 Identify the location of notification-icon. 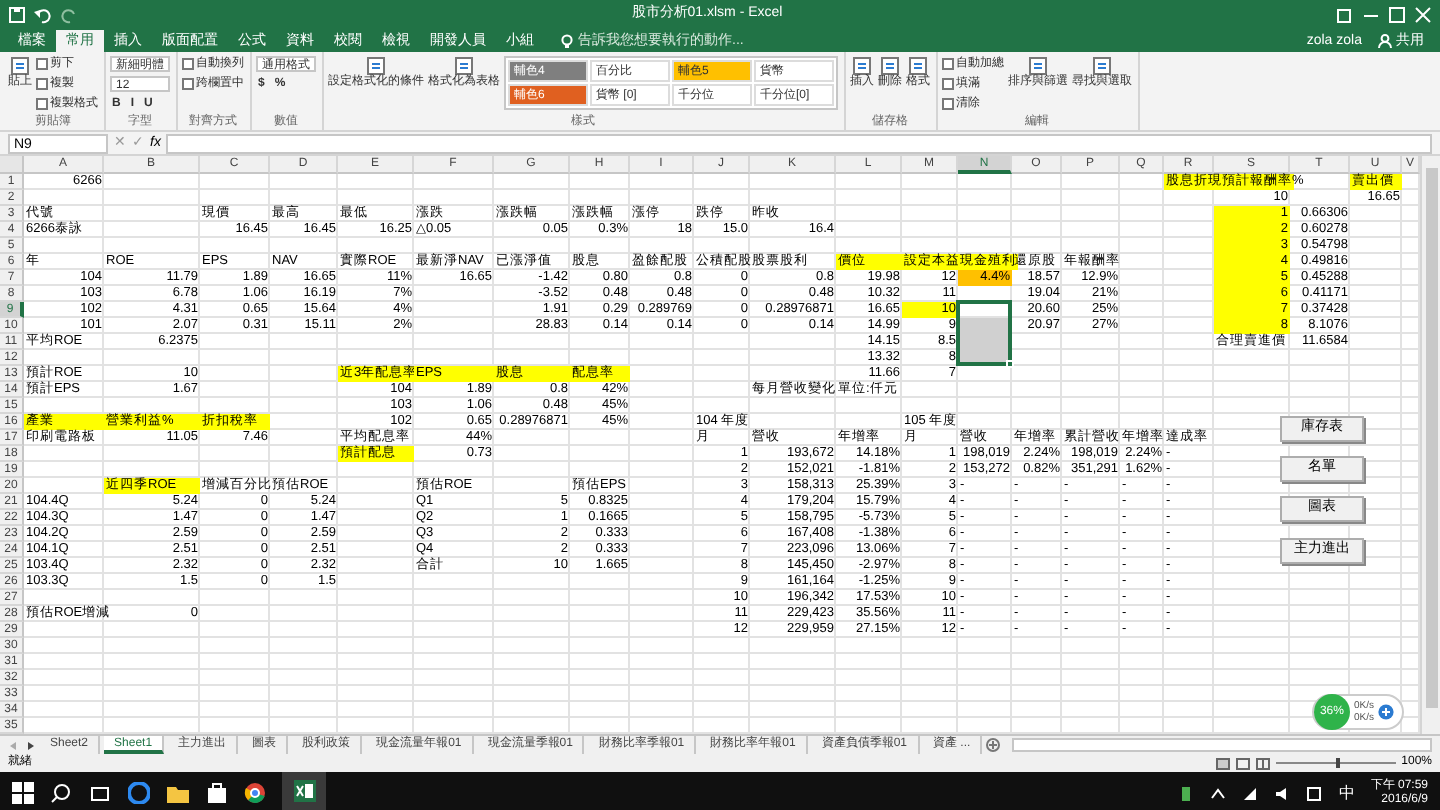
(1314, 793).